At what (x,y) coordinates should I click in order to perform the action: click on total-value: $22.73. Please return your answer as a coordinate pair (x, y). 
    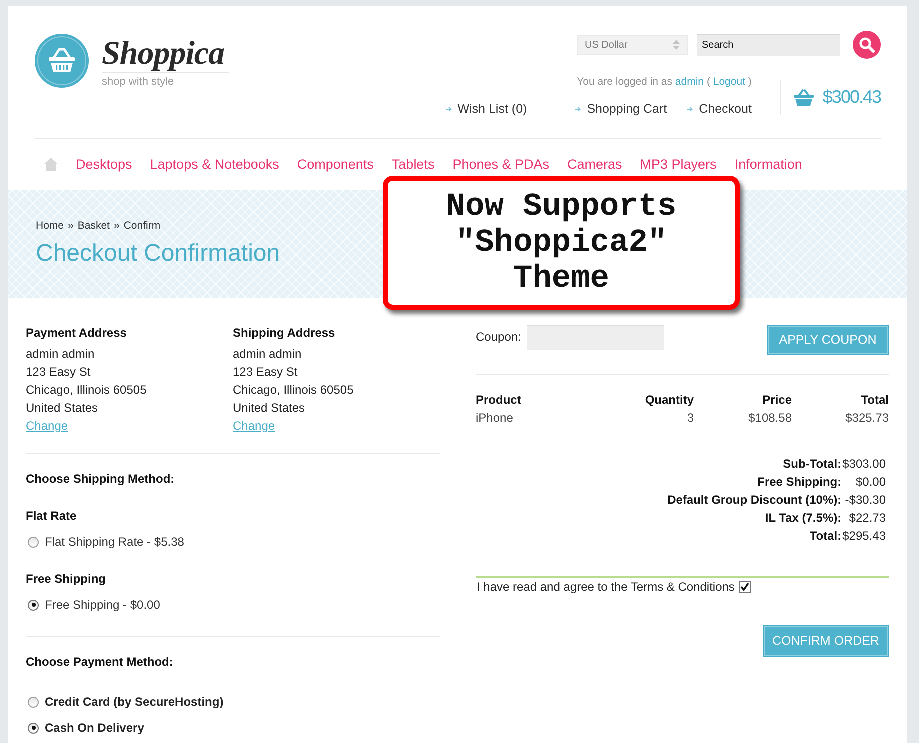
    Looking at the image, I should click on (867, 518).